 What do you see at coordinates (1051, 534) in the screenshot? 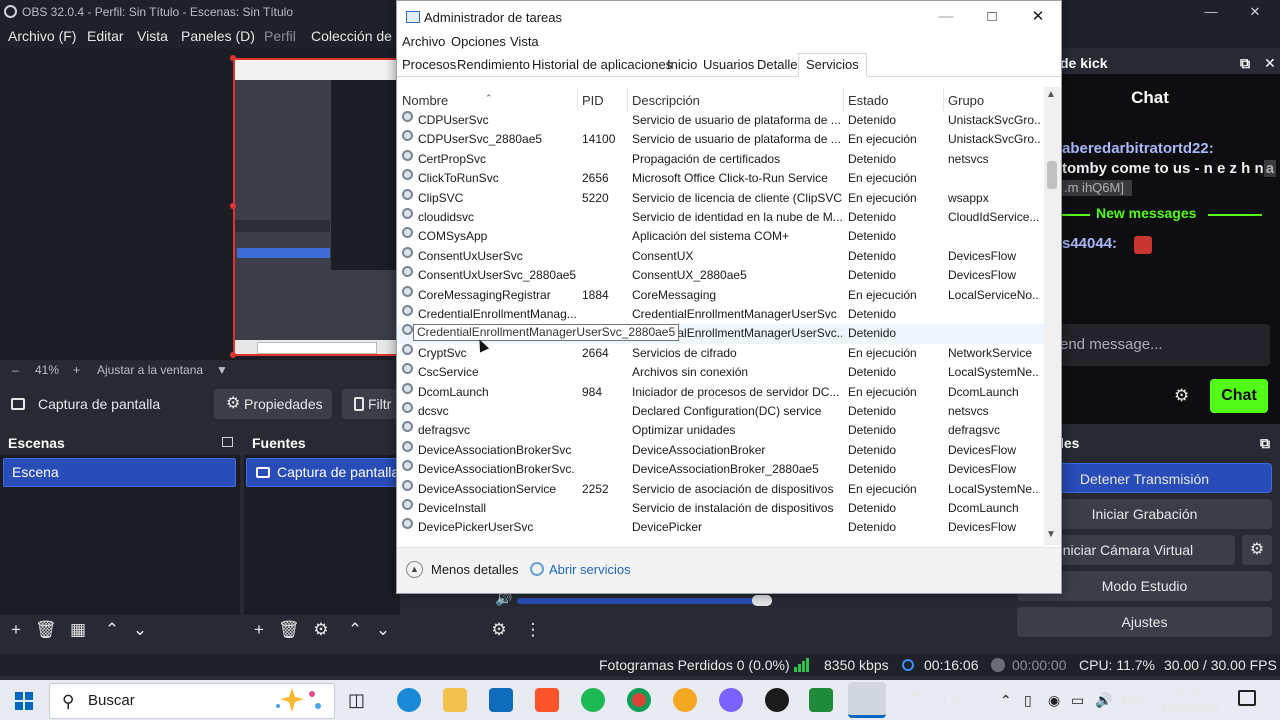
I see `scroll-down-icon: ▼` at bounding box center [1051, 534].